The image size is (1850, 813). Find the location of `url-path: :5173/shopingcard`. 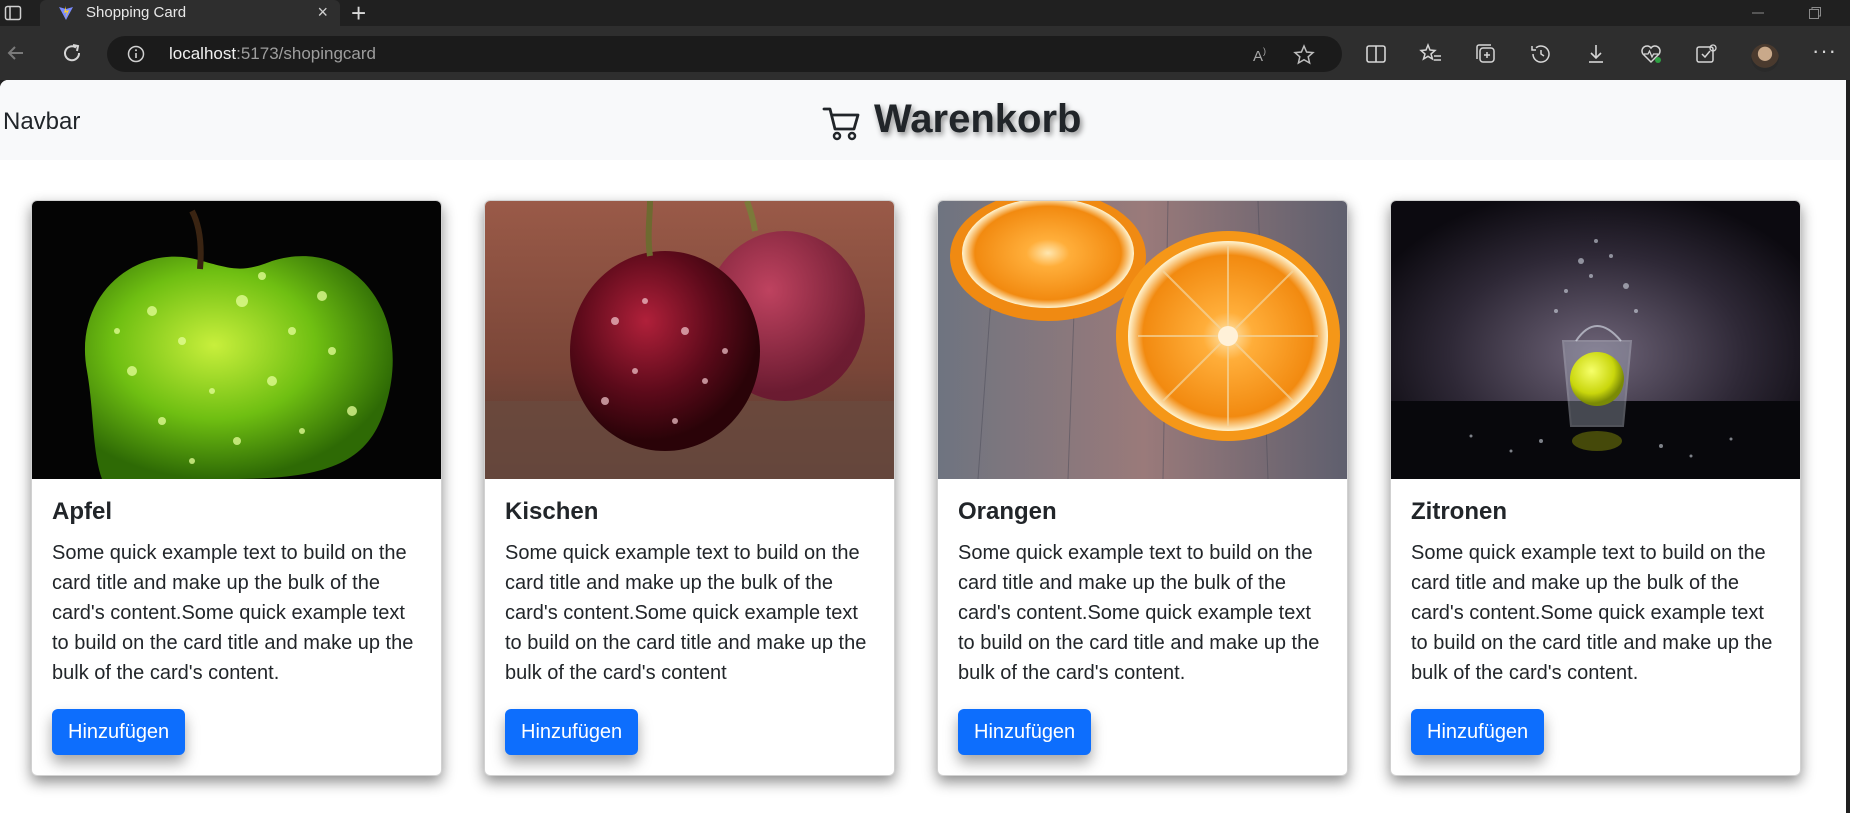

url-path: :5173/shopingcard is located at coordinates (306, 53).